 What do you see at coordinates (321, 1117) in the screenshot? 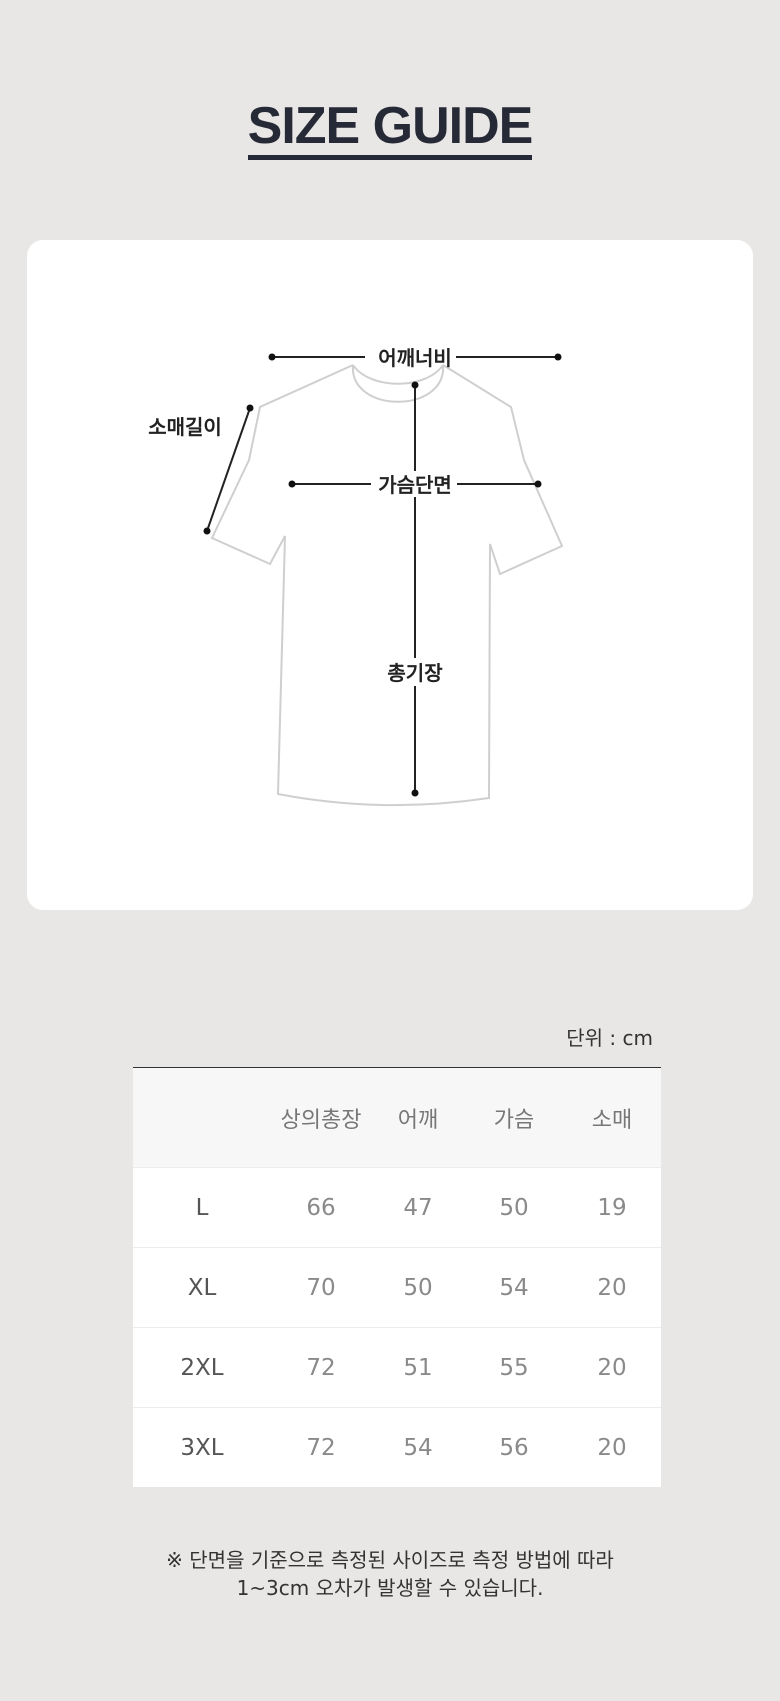
I see `header-length: 상의총장` at bounding box center [321, 1117].